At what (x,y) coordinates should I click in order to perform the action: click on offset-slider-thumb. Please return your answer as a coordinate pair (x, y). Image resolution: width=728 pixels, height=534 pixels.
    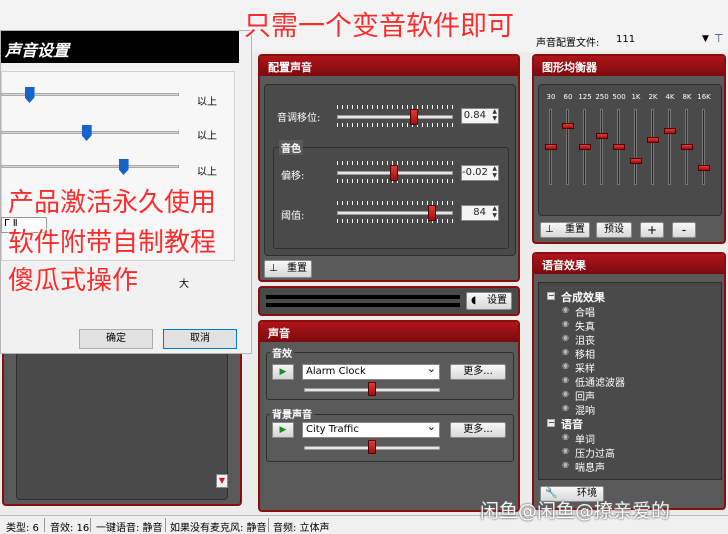
    Looking at the image, I should click on (393, 173).